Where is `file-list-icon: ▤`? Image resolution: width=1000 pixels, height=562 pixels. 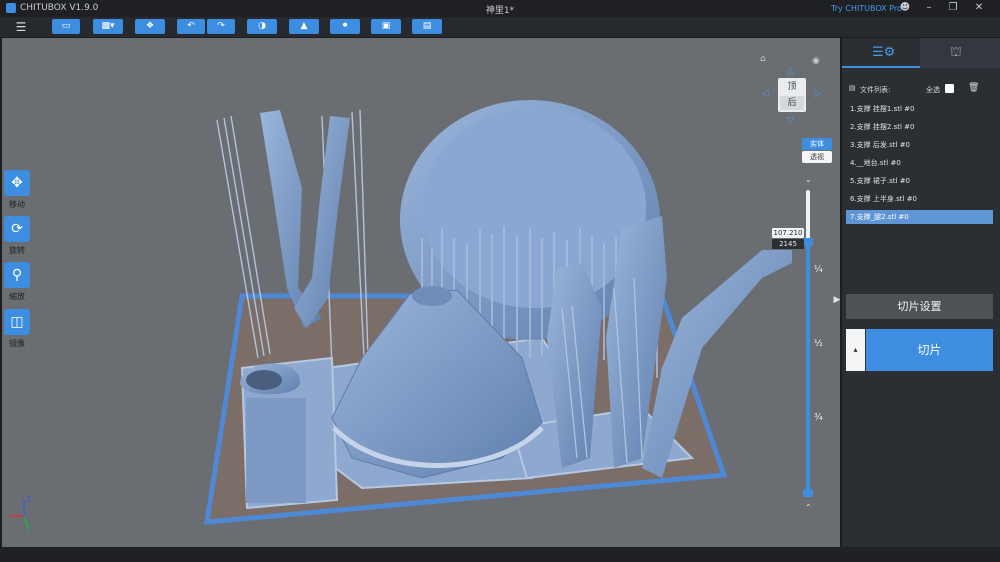
file-list-icon: ▤ is located at coordinates (852, 88).